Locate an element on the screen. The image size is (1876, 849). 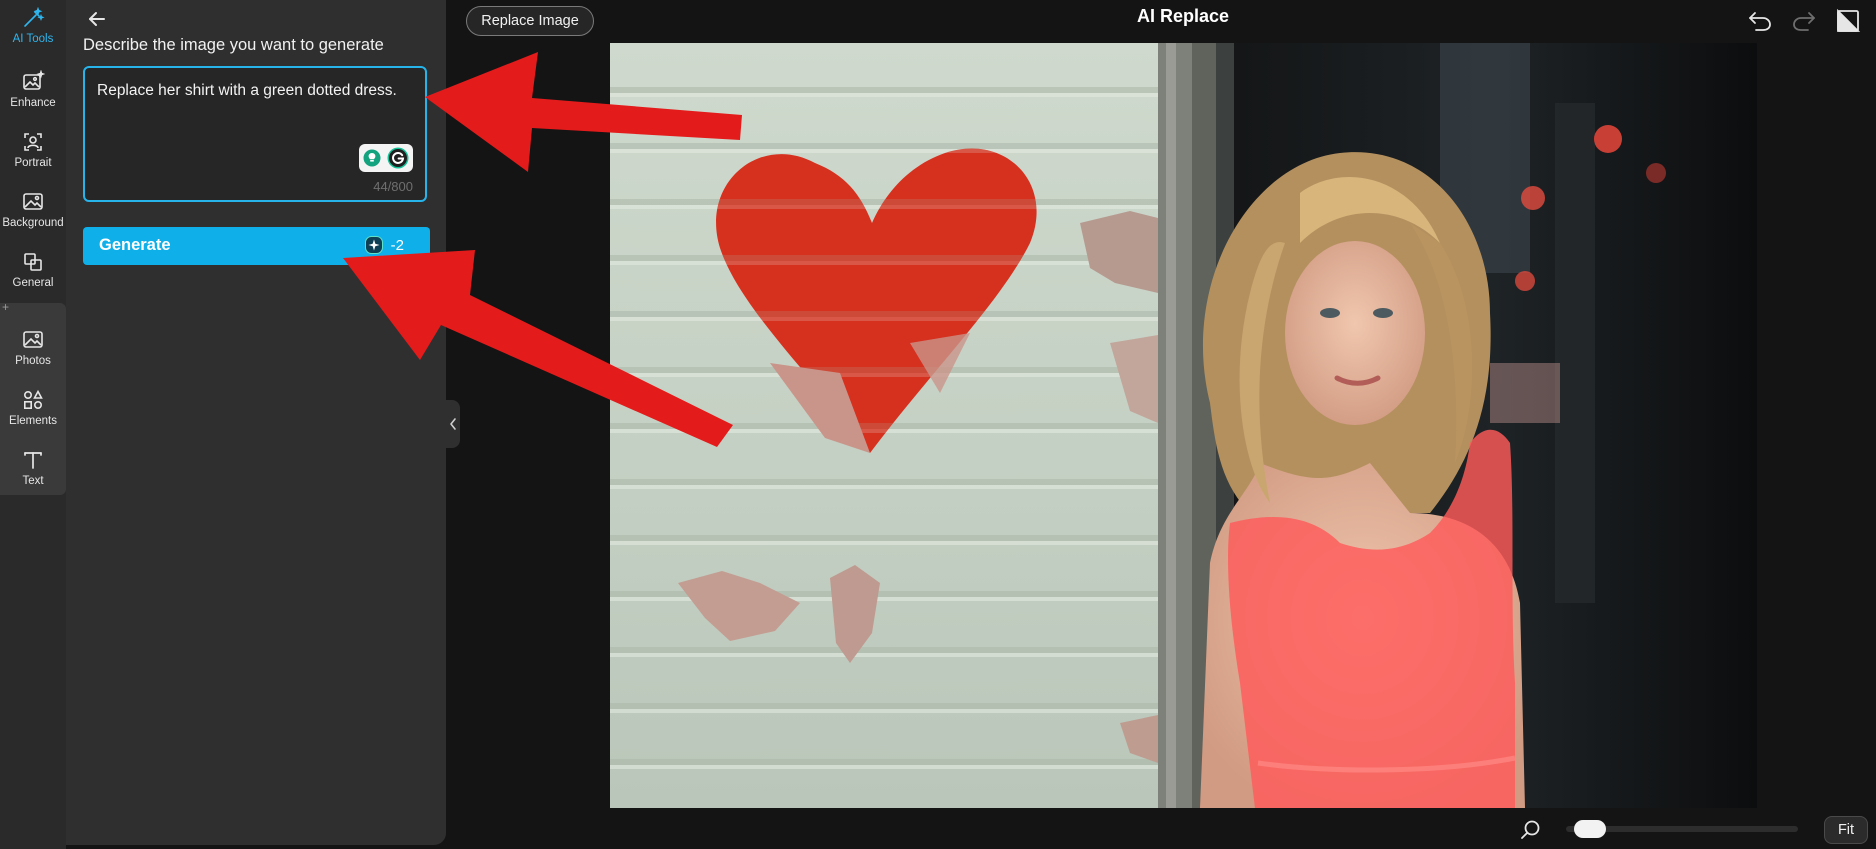
rail-item-enhance: Enhance is located at coordinates (33, 93).